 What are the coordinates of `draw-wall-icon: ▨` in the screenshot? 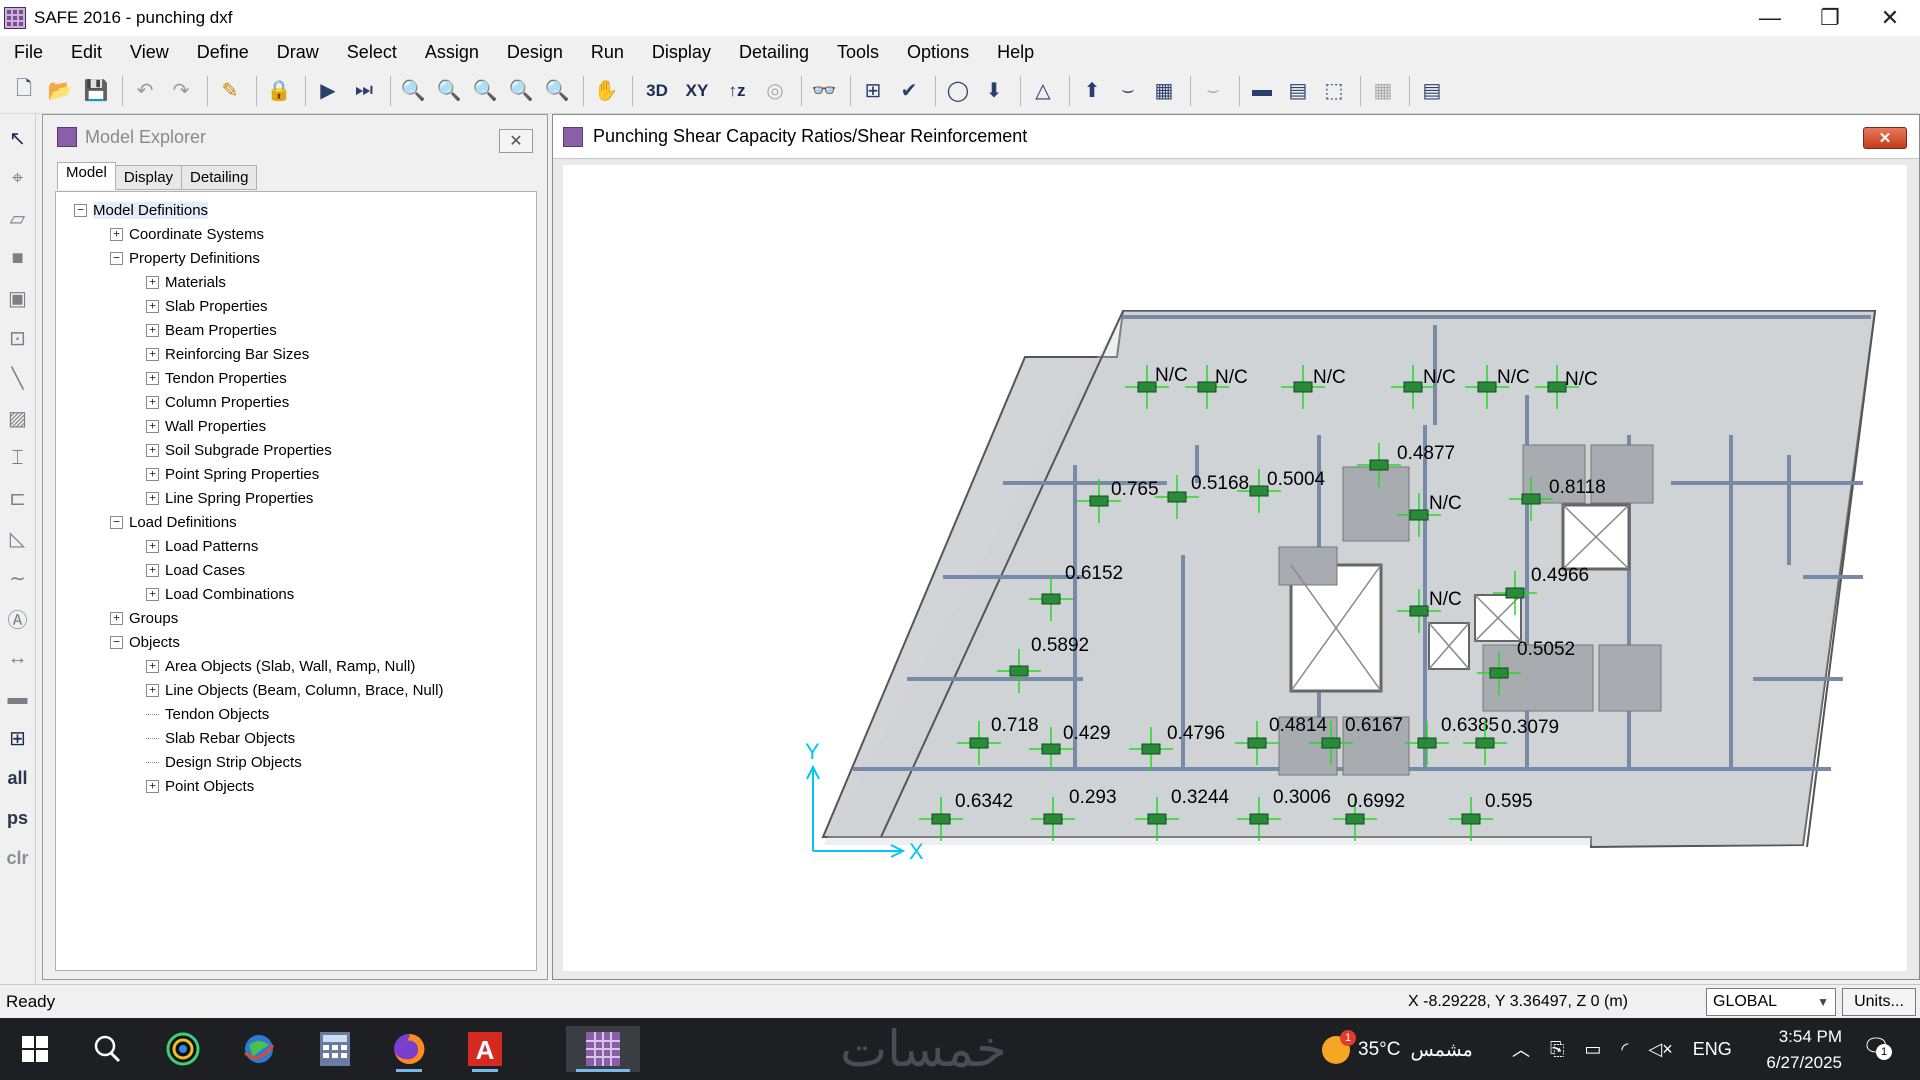 It's located at (18, 418).